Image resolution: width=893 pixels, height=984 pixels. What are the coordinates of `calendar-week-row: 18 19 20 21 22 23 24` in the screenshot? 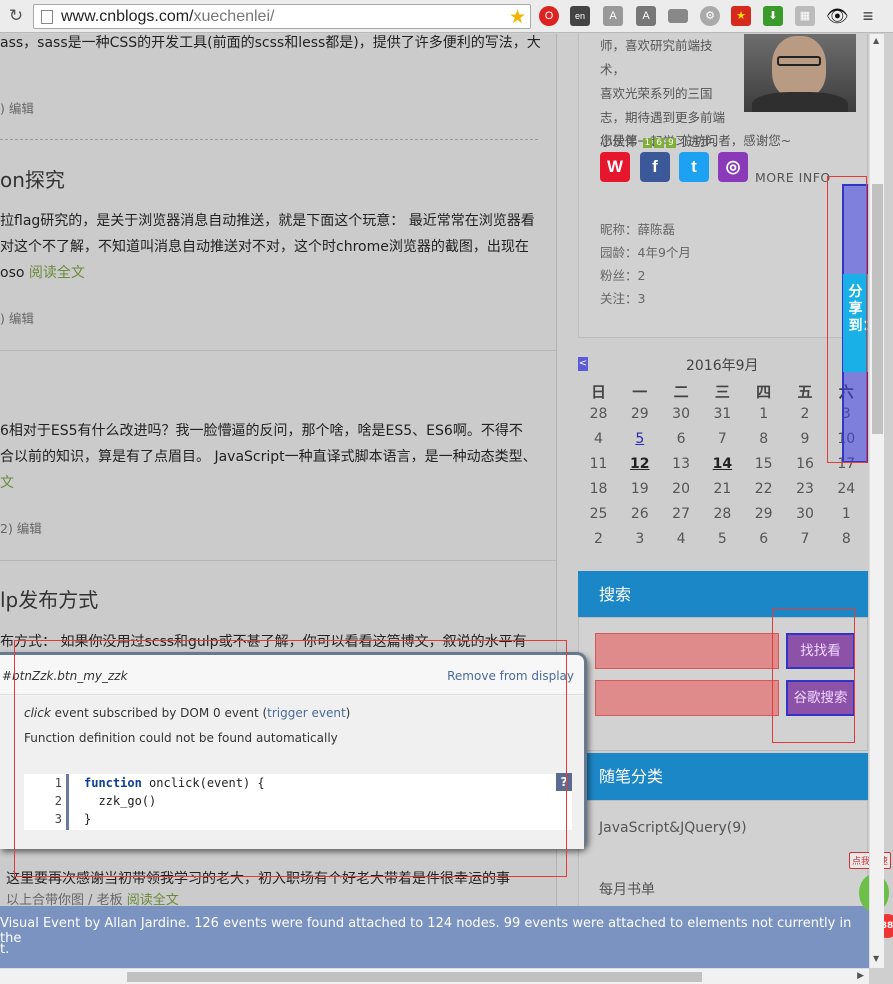 It's located at (723, 493).